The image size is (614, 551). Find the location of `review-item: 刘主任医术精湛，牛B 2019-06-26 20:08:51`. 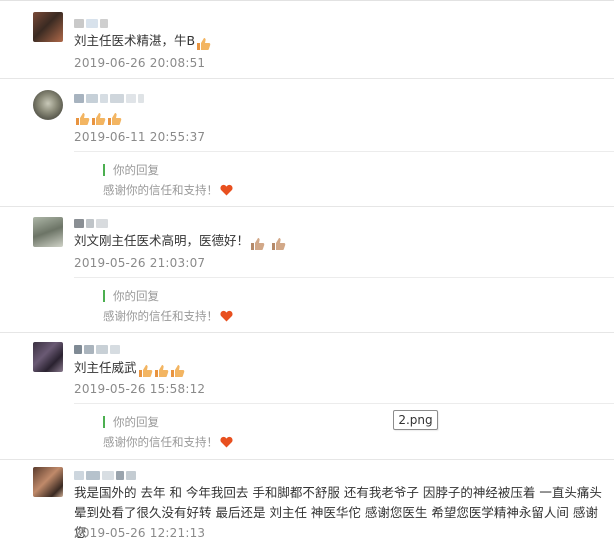

review-item: 刘主任医术精湛，牛B 2019-06-26 20:08:51 is located at coordinates (307, 39).